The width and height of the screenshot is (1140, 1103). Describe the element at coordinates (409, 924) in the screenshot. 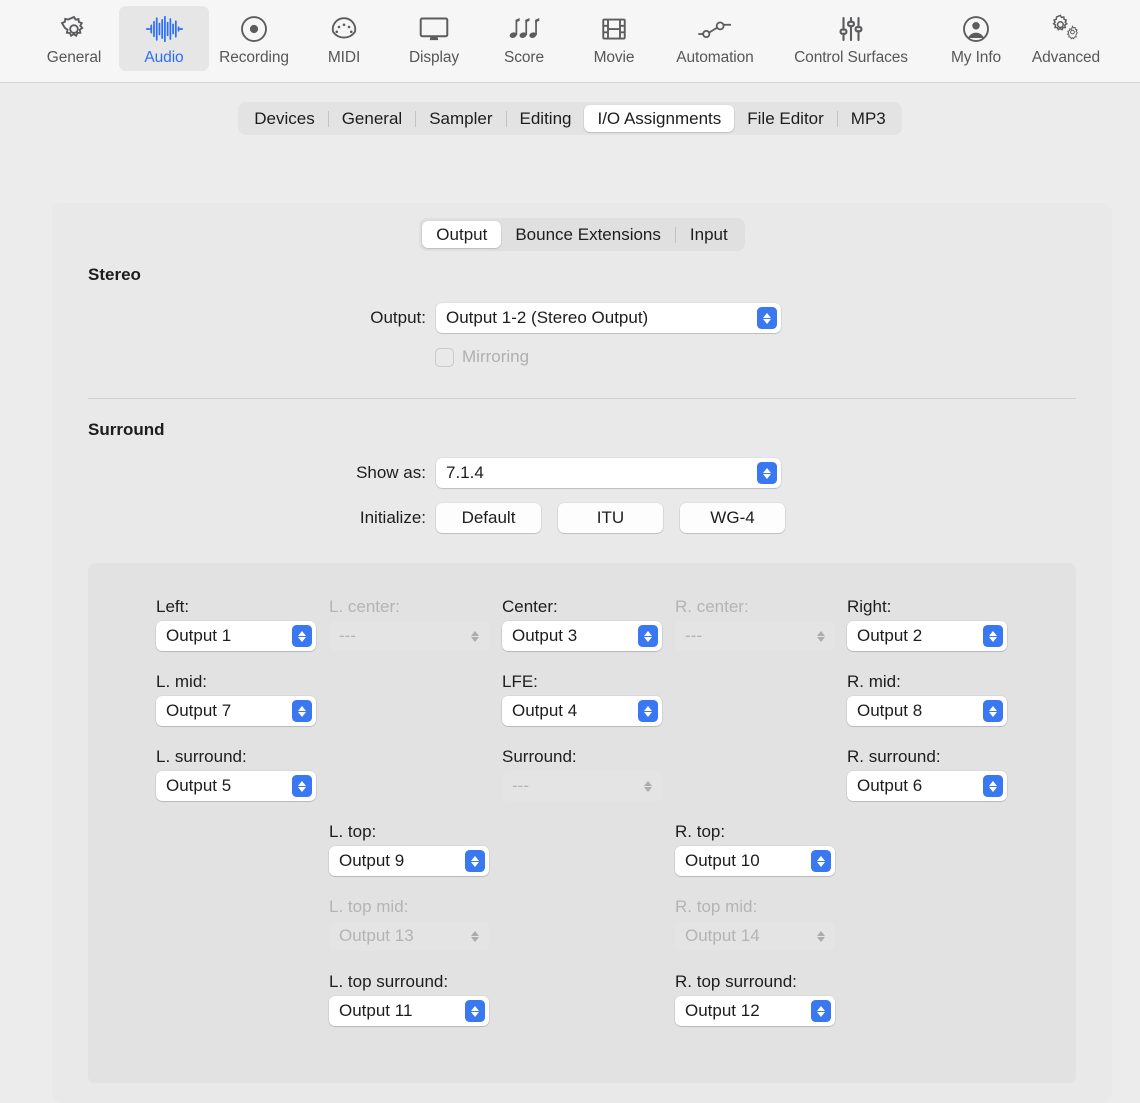

I see `channel-l-top-mid: L. top mid: Output 13` at that location.